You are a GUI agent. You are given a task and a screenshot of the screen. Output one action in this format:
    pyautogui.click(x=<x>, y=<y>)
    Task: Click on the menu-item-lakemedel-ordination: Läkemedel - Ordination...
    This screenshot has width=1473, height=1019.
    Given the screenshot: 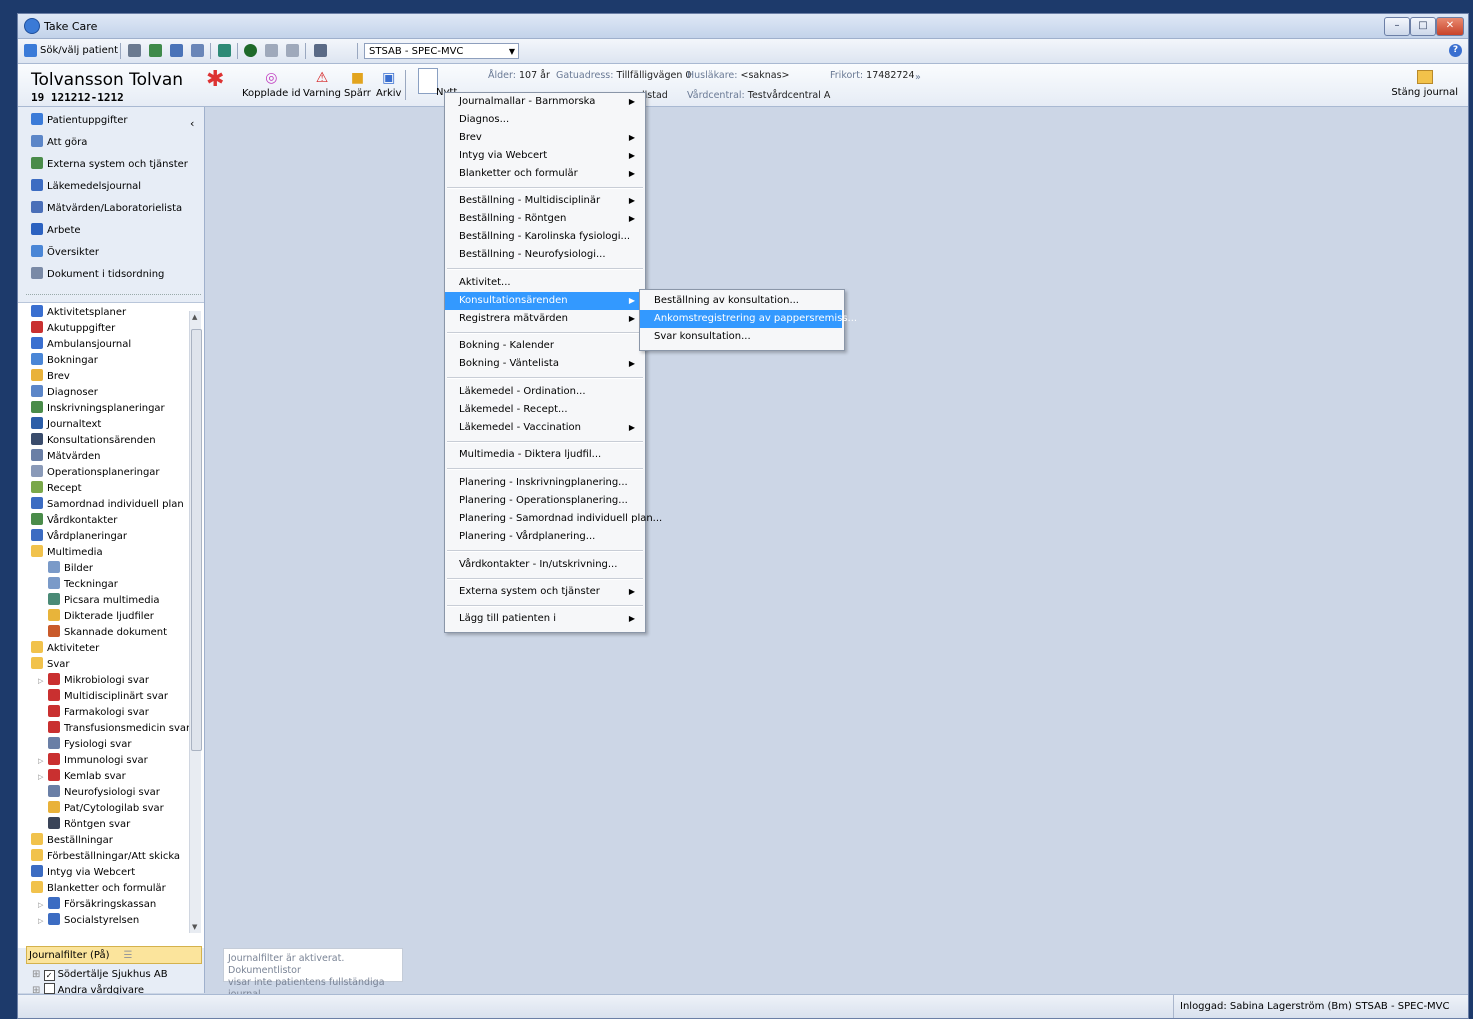 What is the action you would take?
    pyautogui.click(x=544, y=392)
    